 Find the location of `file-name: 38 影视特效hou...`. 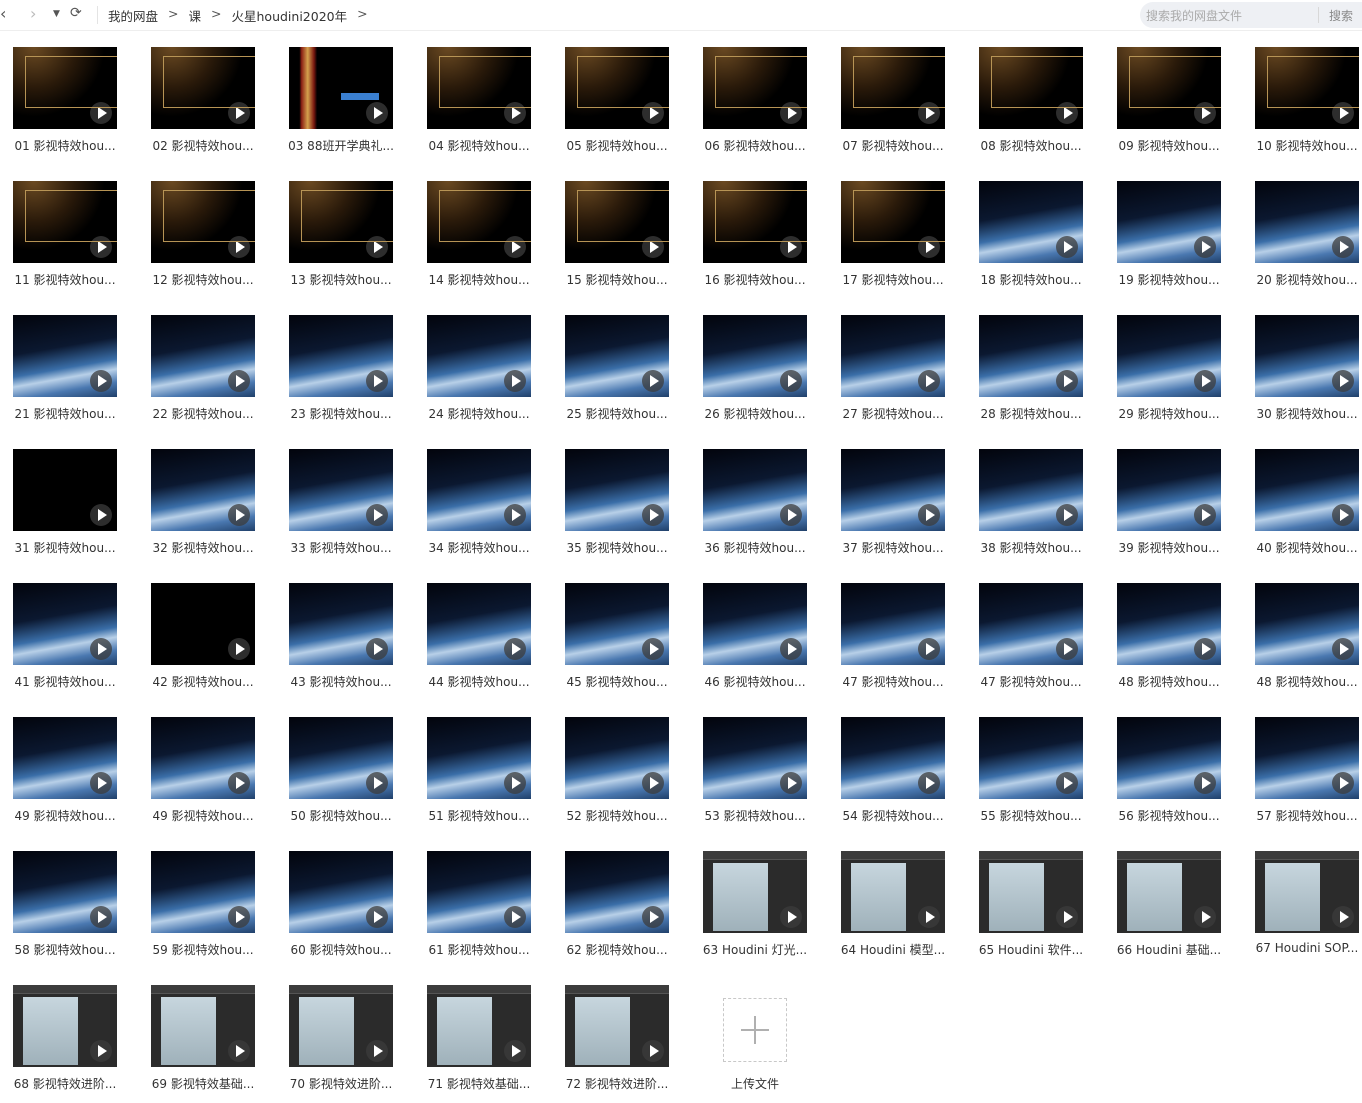

file-name: 38 影视特效hou... is located at coordinates (1031, 547).